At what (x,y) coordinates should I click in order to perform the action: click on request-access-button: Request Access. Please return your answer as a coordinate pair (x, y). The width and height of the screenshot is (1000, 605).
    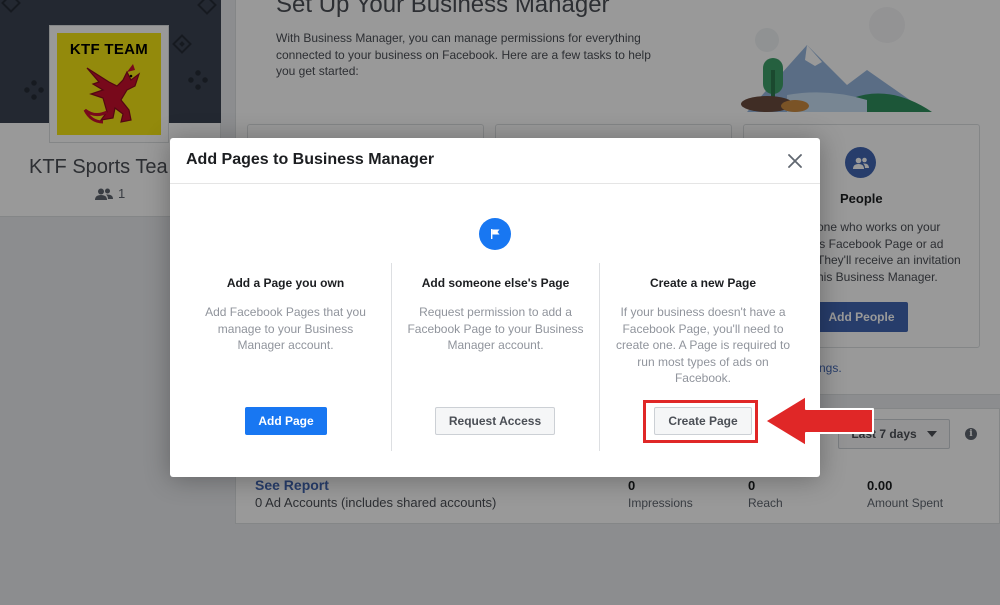
    Looking at the image, I should click on (495, 421).